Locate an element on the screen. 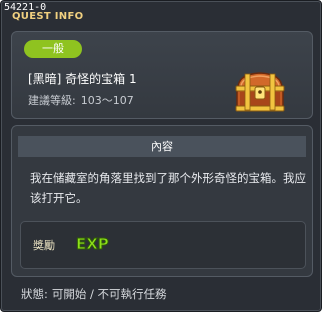 The width and height of the screenshot is (322, 312). window-title: QUEST INFO is located at coordinates (48, 16).